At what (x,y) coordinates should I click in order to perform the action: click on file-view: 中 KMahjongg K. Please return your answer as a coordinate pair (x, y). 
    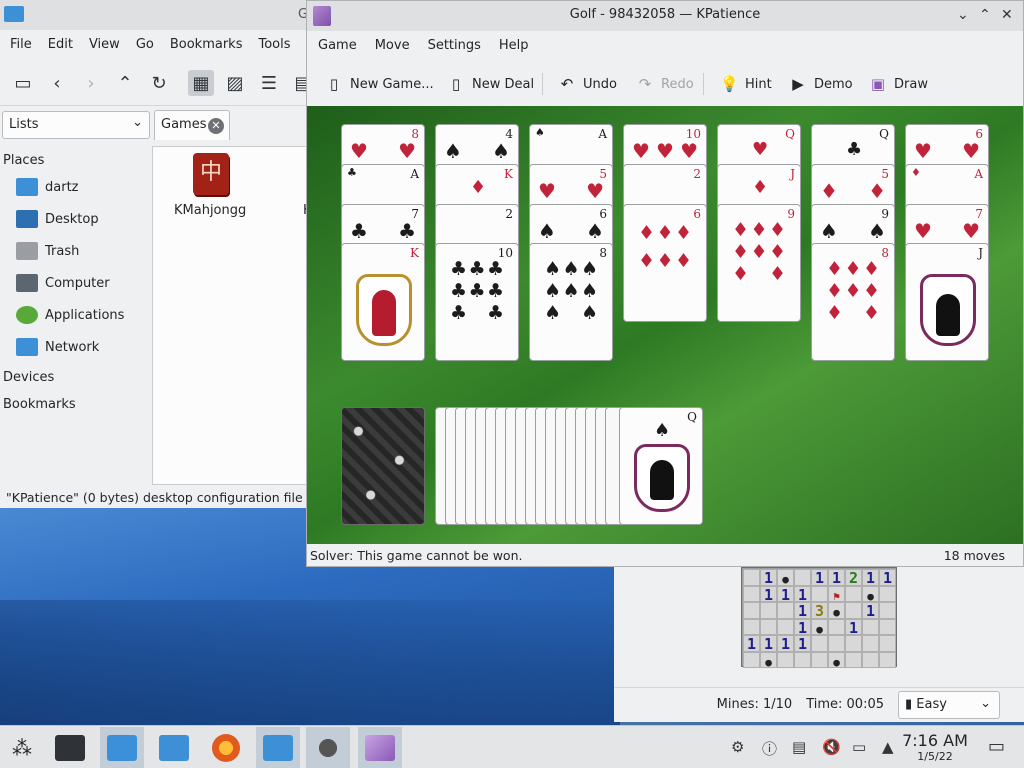
    Looking at the image, I should click on (232, 315).